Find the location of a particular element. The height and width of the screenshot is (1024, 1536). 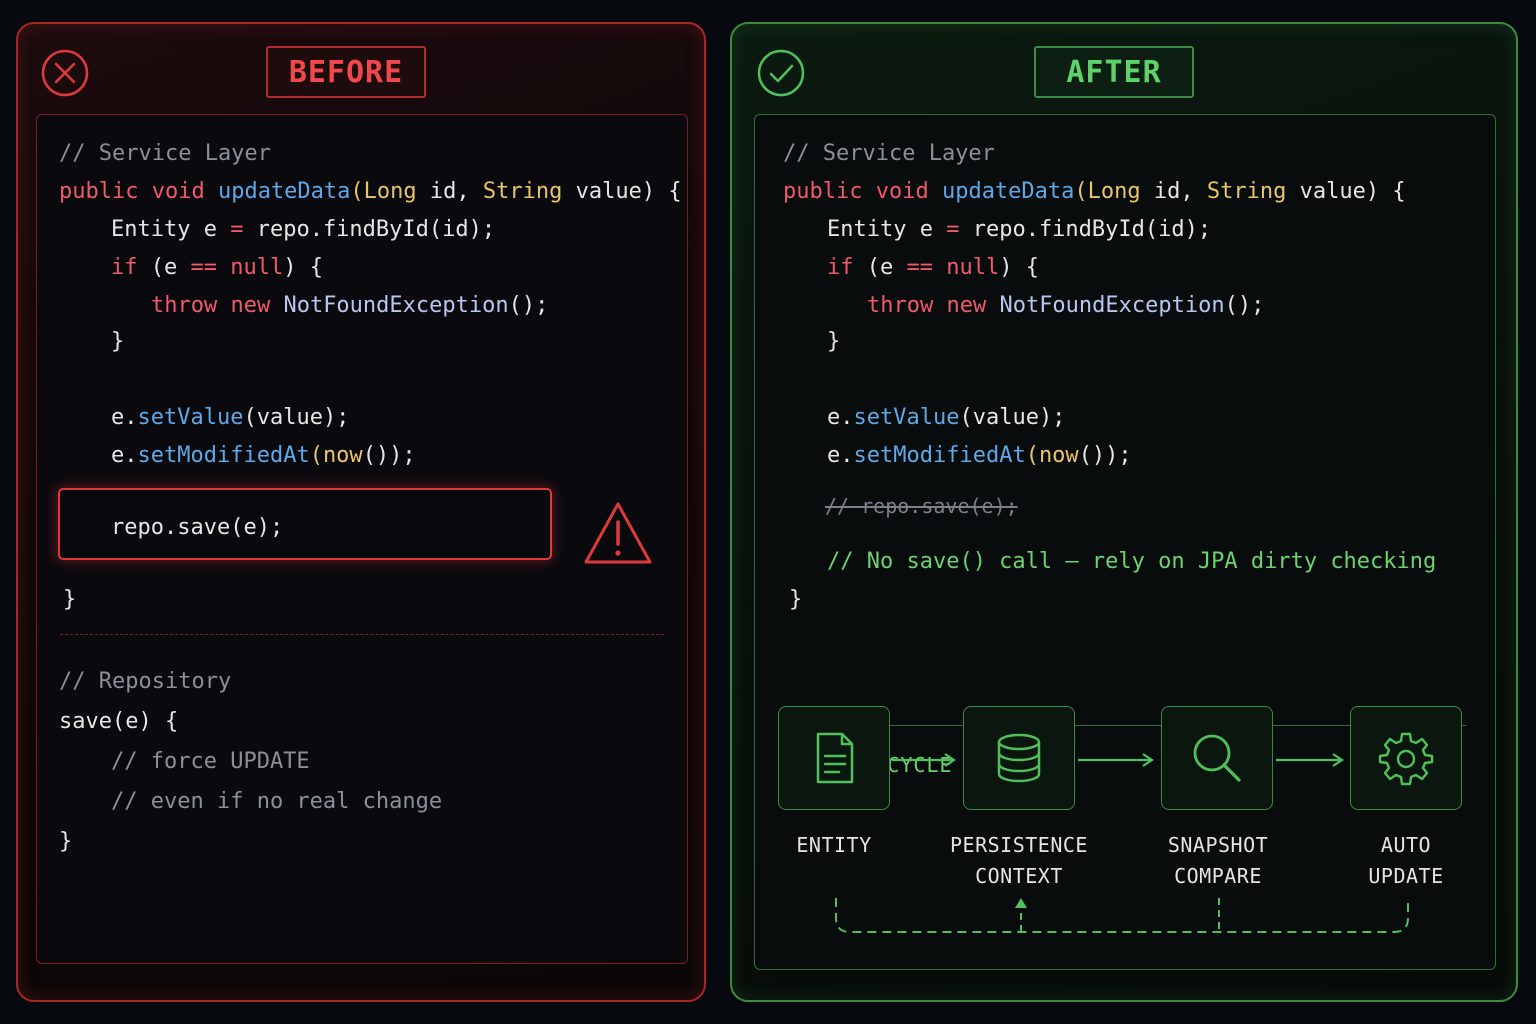

document-icon is located at coordinates (835, 758).